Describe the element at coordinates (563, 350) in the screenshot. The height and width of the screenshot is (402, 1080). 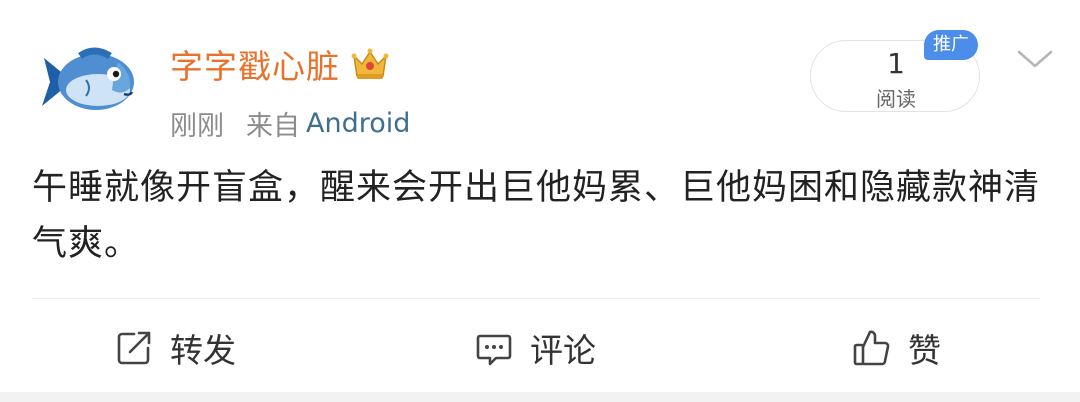
I see `comment-label: 评论` at that location.